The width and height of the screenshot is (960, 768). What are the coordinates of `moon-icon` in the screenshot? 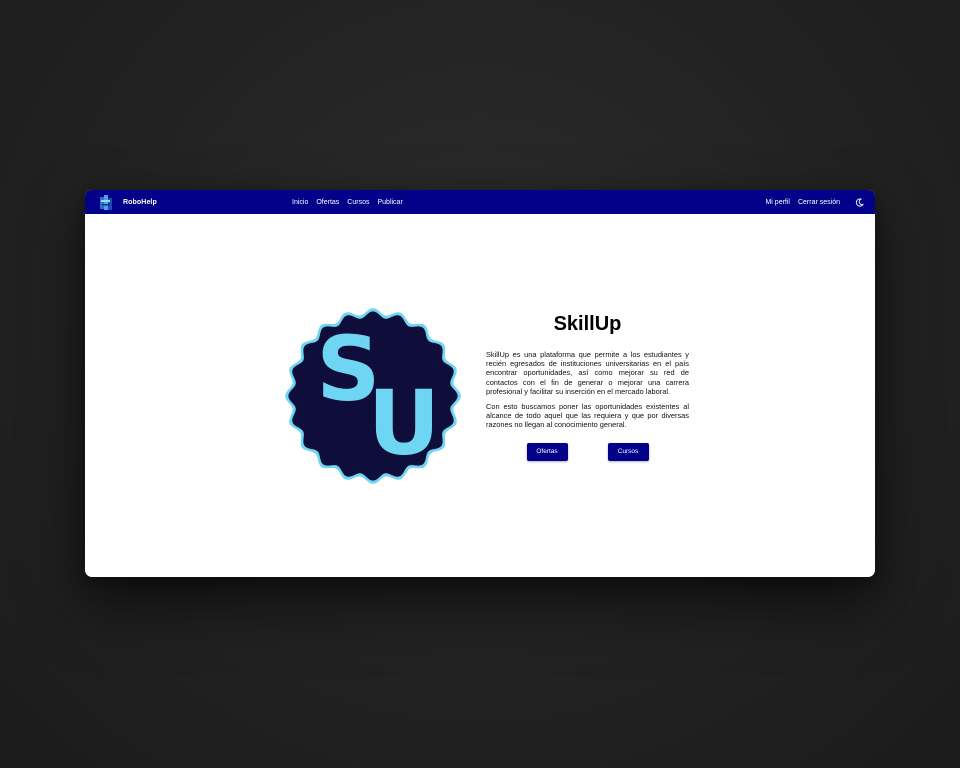 It's located at (859, 202).